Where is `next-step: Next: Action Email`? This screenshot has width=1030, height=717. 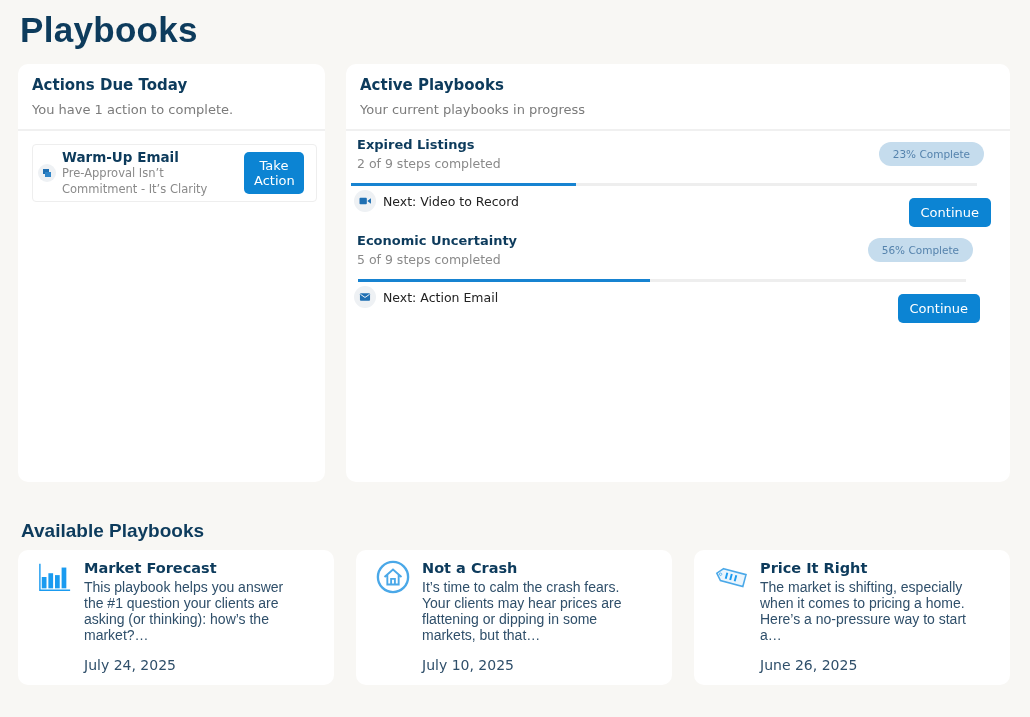 next-step: Next: Action Email is located at coordinates (441, 297).